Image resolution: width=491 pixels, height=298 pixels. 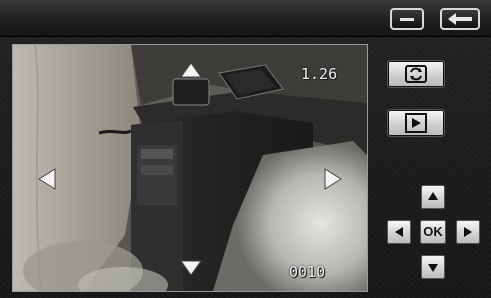 I want to click on camera-switch-icon, so click(x=416, y=74).